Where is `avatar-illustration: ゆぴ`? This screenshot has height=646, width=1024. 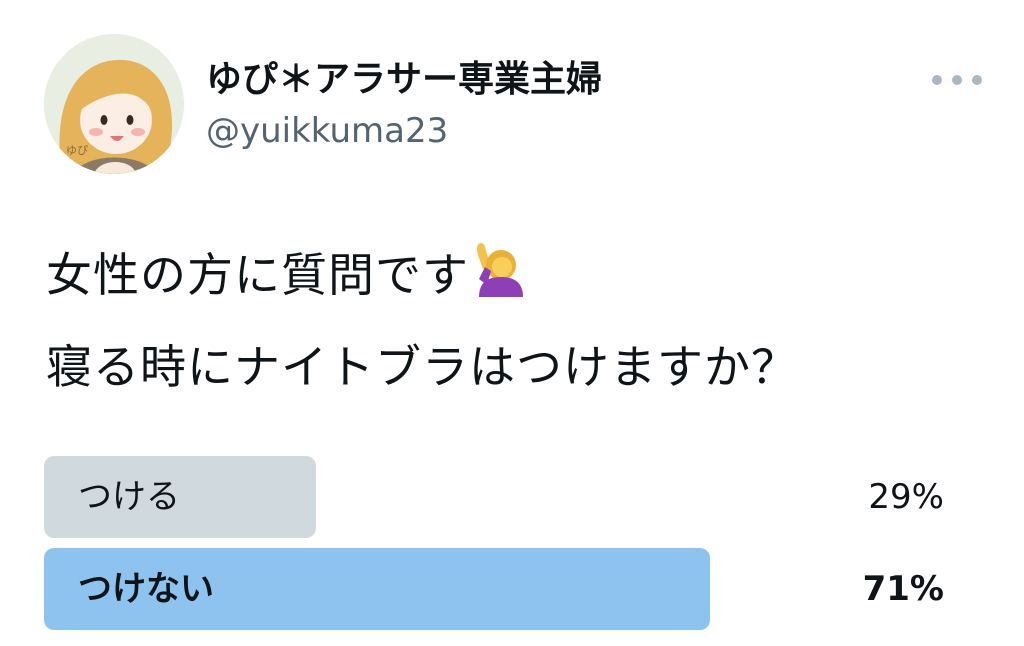
avatar-illustration: ゆぴ is located at coordinates (114, 104).